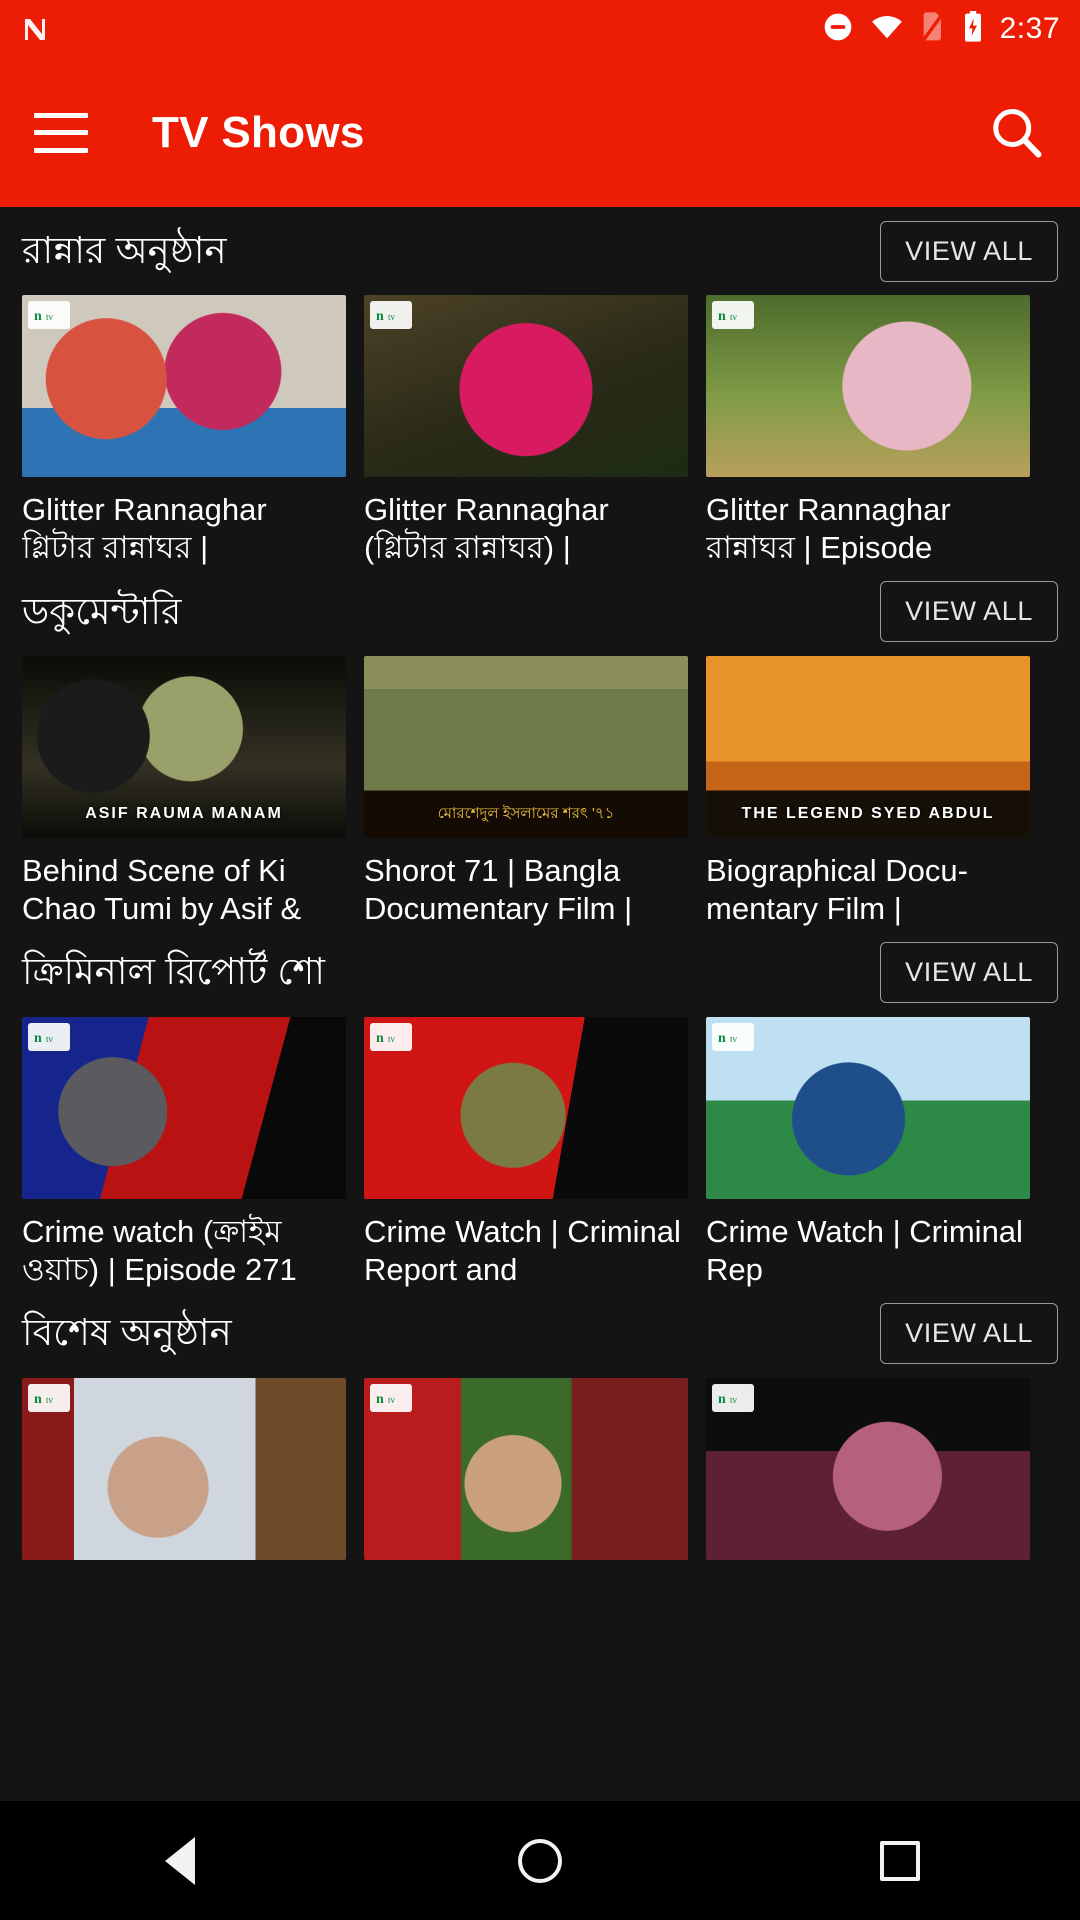 The height and width of the screenshot is (1920, 1080). What do you see at coordinates (144, 529) in the screenshot?
I see `video-title: Glitter Rannaghar গ্লিটার রান্নাঘর |` at bounding box center [144, 529].